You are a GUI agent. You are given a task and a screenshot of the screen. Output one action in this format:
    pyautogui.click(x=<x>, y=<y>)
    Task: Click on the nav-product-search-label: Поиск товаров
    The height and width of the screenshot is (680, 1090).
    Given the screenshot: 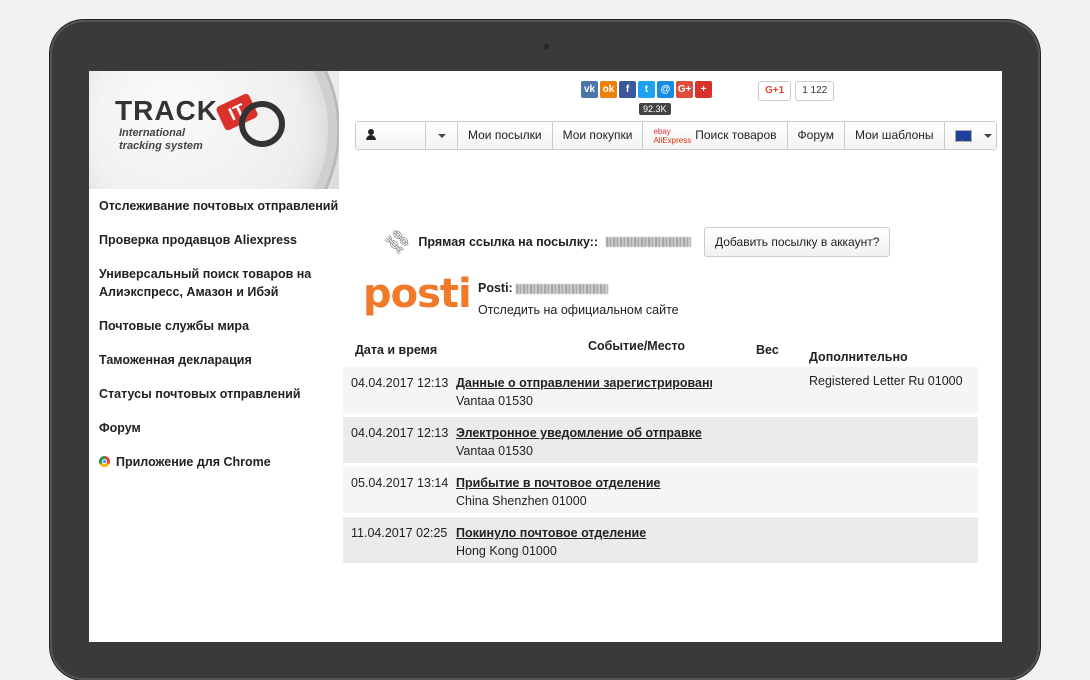 What is the action you would take?
    pyautogui.click(x=736, y=135)
    